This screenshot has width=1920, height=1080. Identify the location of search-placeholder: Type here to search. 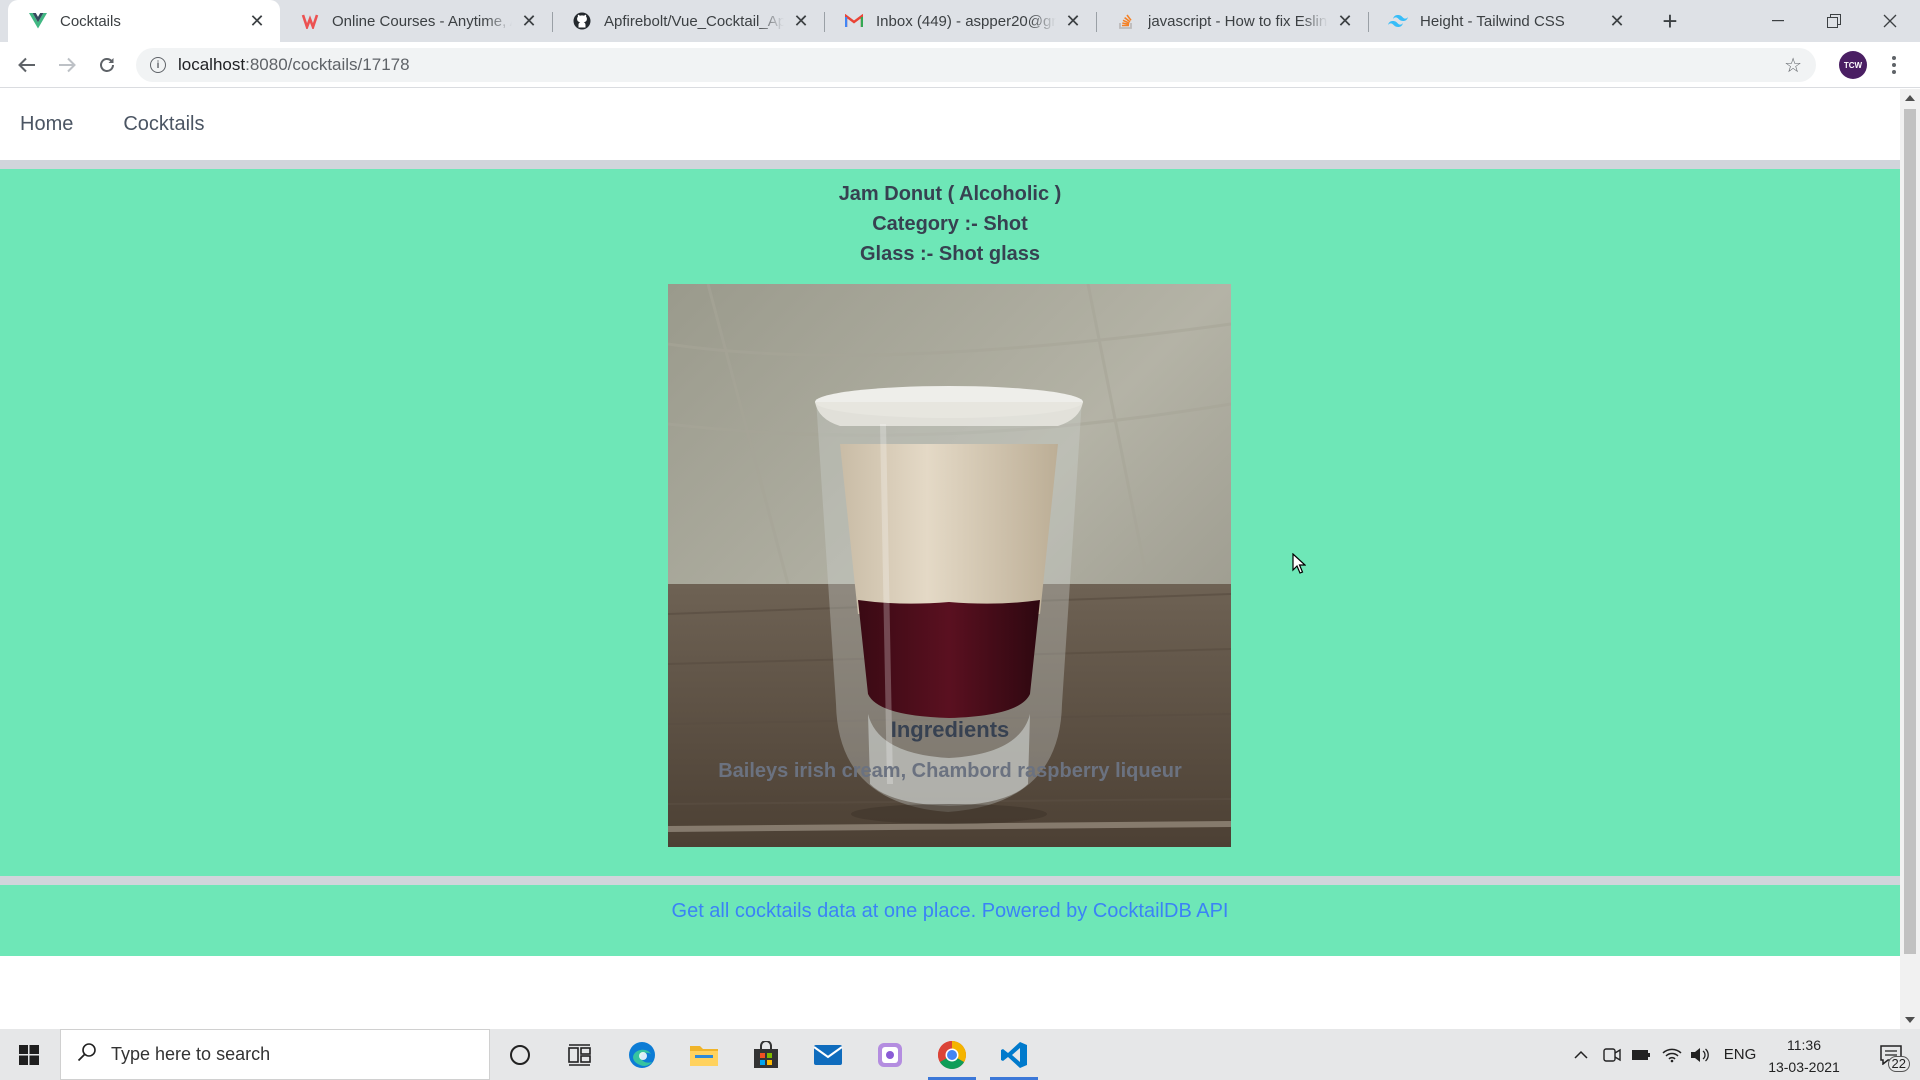
(191, 1054).